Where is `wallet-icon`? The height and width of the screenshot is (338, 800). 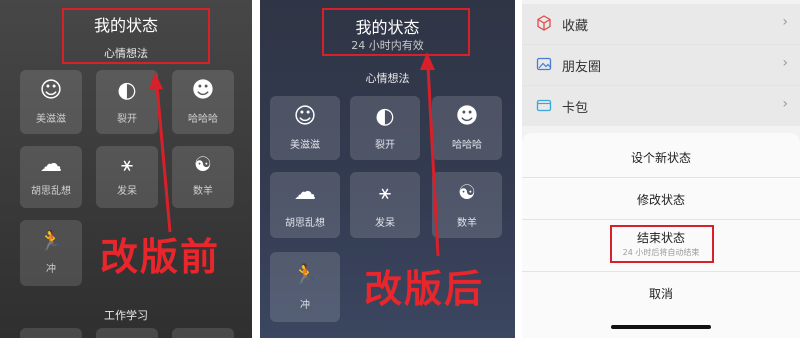 wallet-icon is located at coordinates (544, 107).